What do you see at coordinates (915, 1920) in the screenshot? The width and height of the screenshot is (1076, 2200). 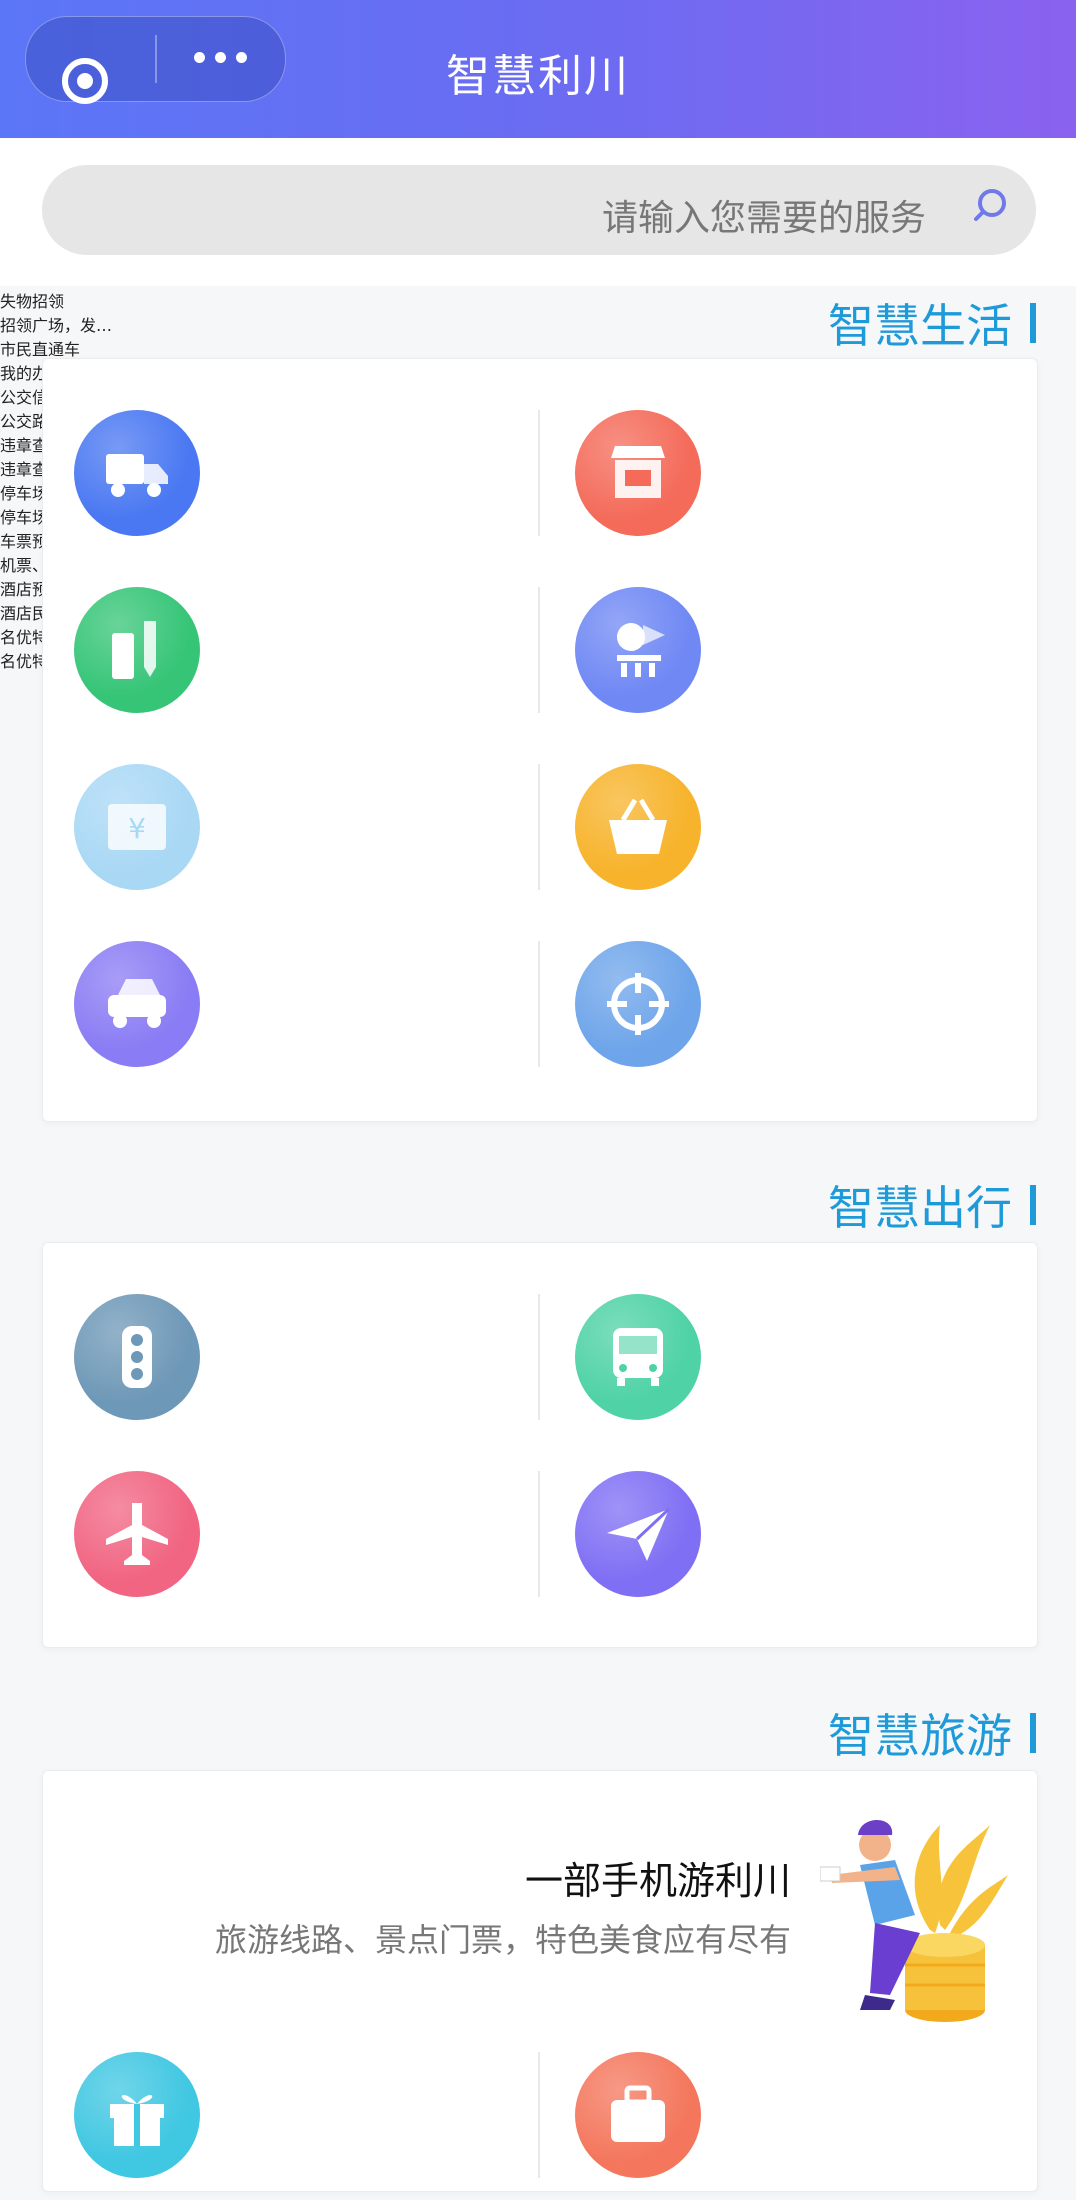 I see `tourism-illustration` at bounding box center [915, 1920].